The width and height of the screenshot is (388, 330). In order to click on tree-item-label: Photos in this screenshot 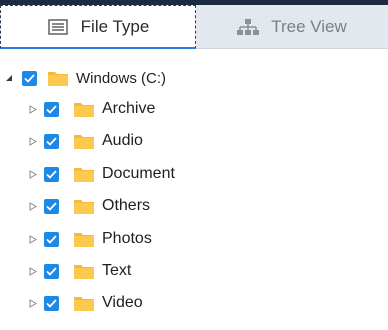, I will do `click(127, 238)`.